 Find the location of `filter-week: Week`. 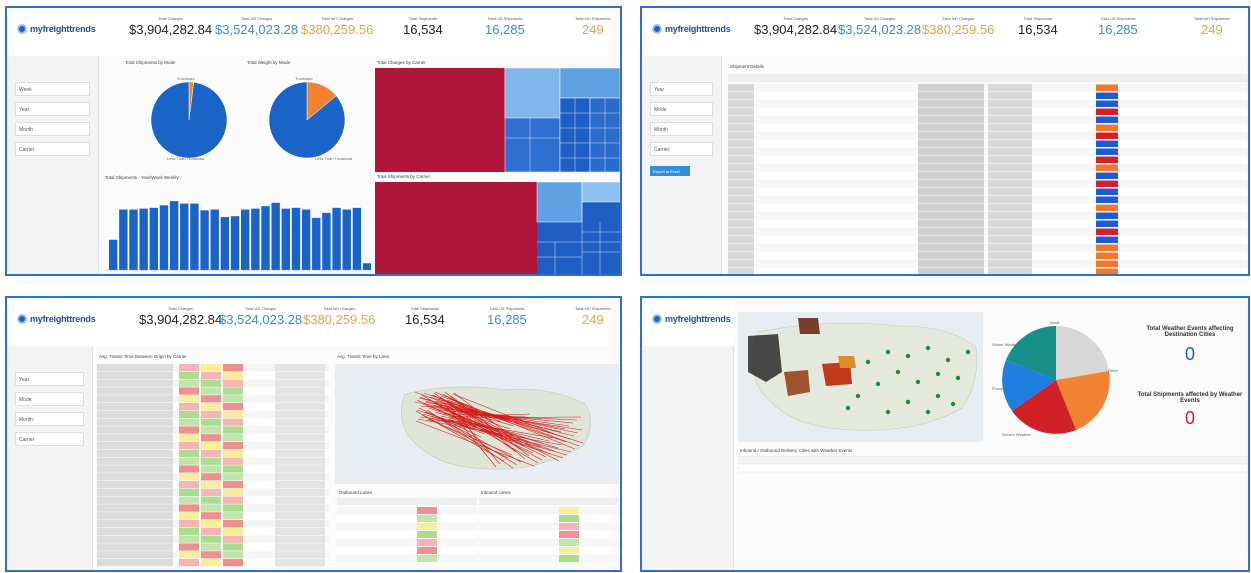

filter-week: Week is located at coordinates (52, 89).